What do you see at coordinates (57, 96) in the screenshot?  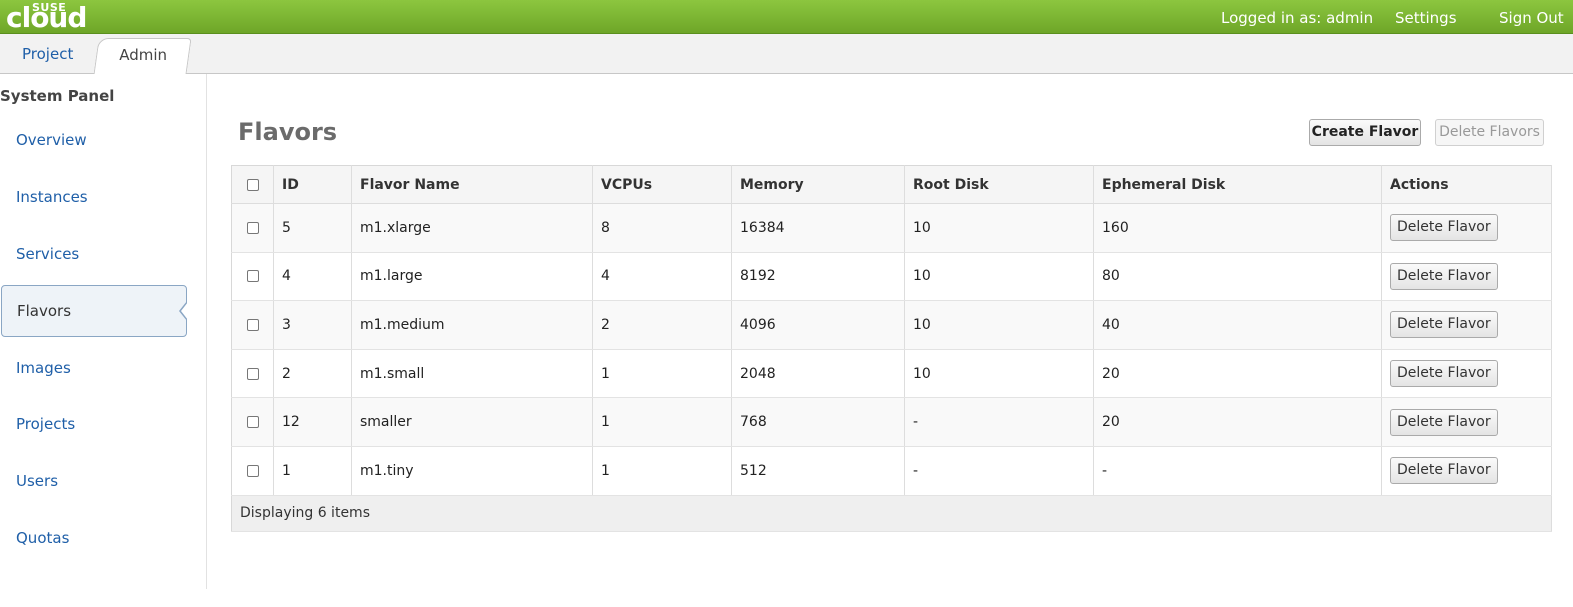 I see `sidebar-title: System Panel` at bounding box center [57, 96].